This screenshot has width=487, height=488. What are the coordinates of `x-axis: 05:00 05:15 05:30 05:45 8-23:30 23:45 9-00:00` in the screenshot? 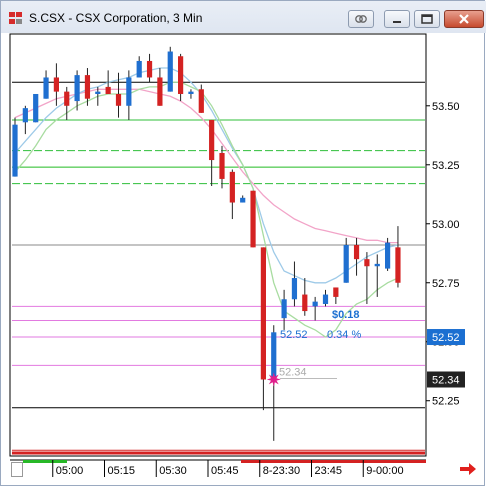 It's located at (218, 468).